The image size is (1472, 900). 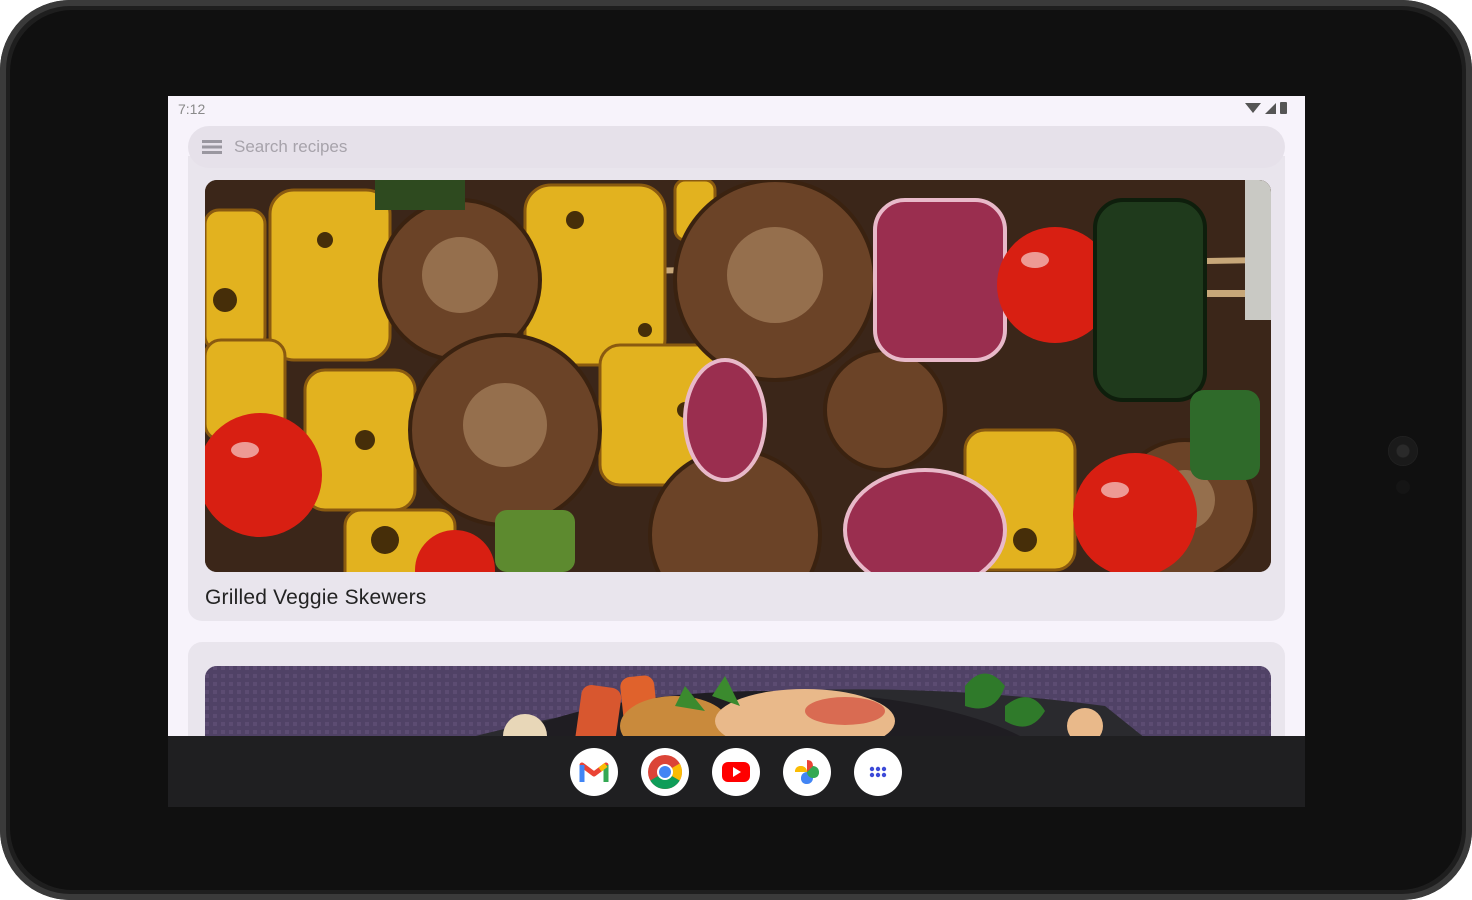 I want to click on gmail-glyph, so click(x=594, y=772).